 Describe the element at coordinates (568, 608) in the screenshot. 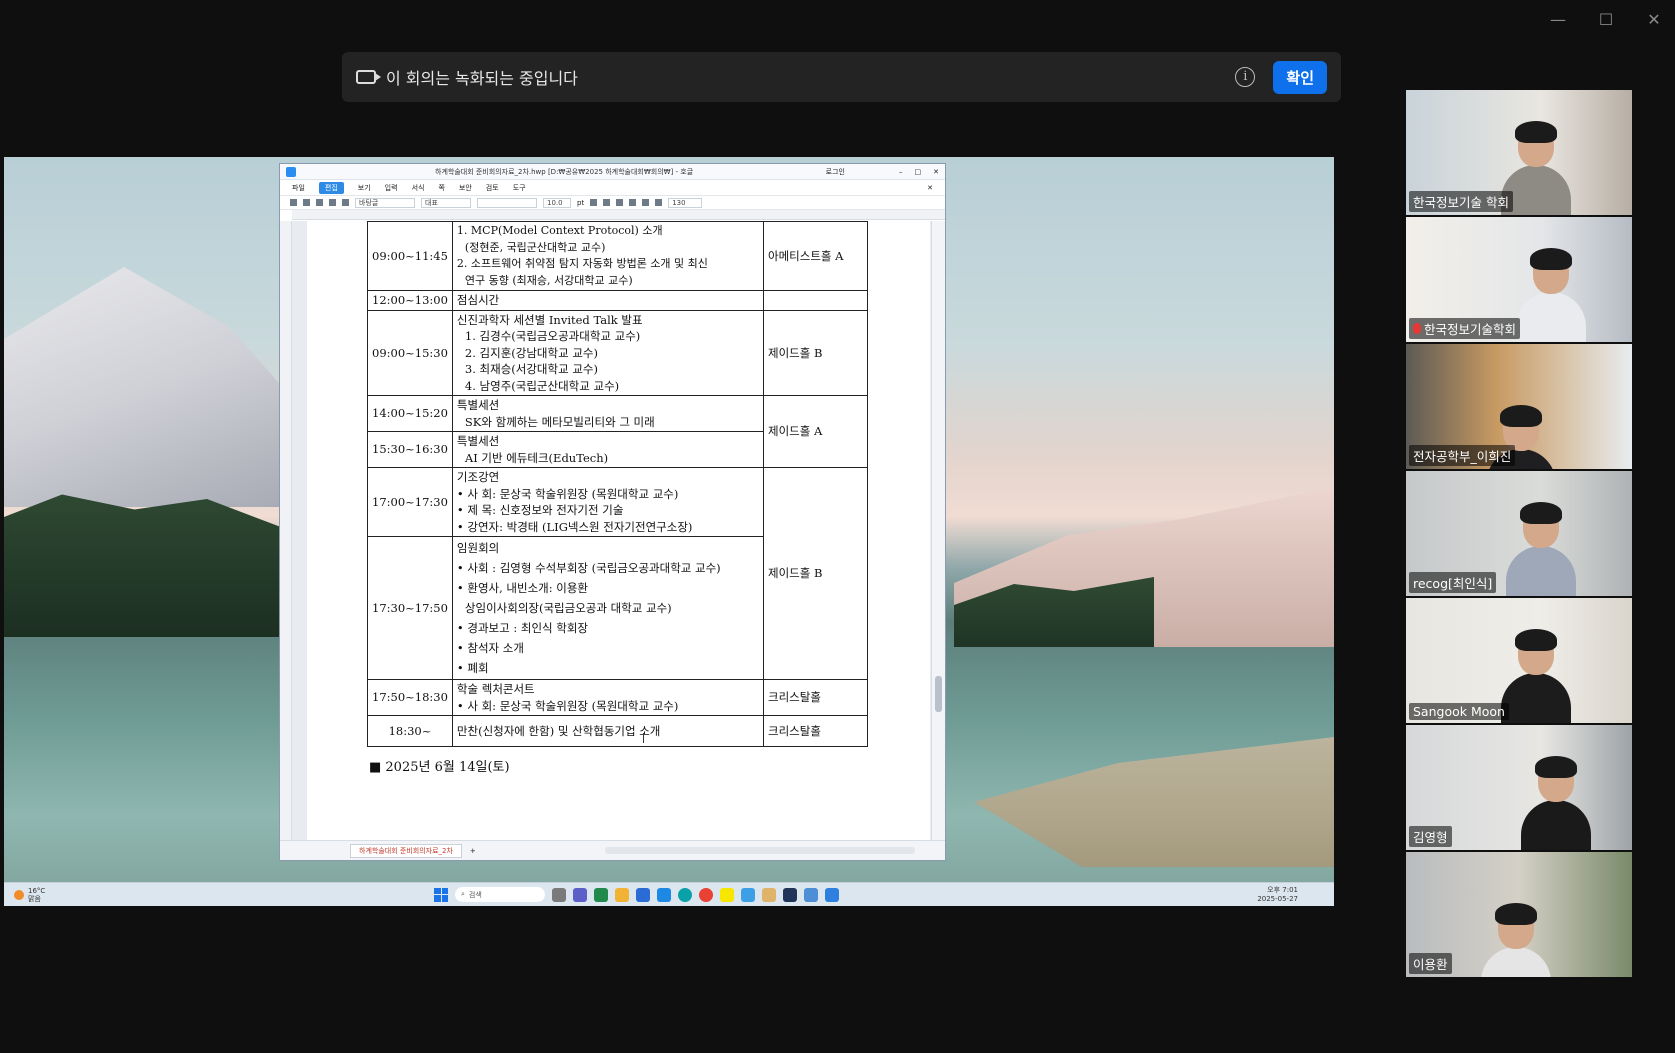

I see `content-line: 상임이사회의장(국립금오공과 대학교 교수)` at that location.